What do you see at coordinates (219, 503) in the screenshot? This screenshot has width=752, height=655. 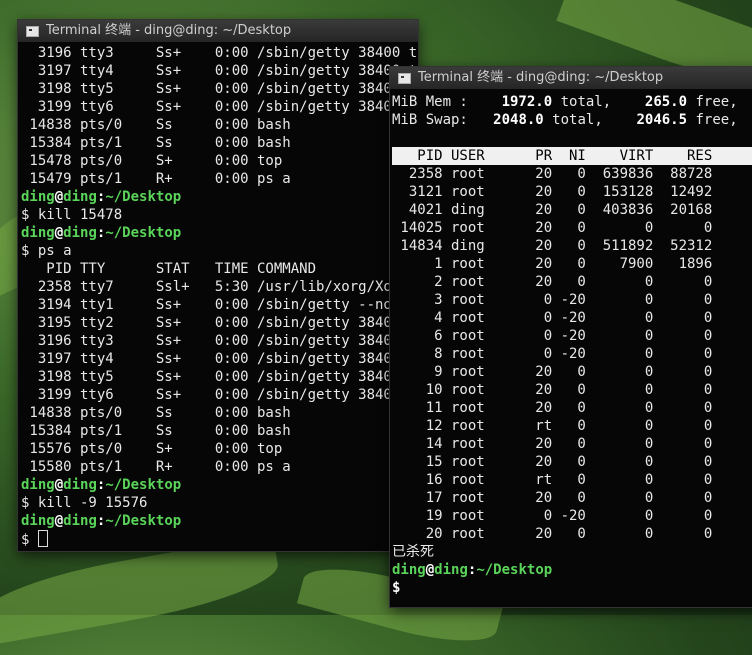 I see `command-line: $ kill -9 15576` at bounding box center [219, 503].